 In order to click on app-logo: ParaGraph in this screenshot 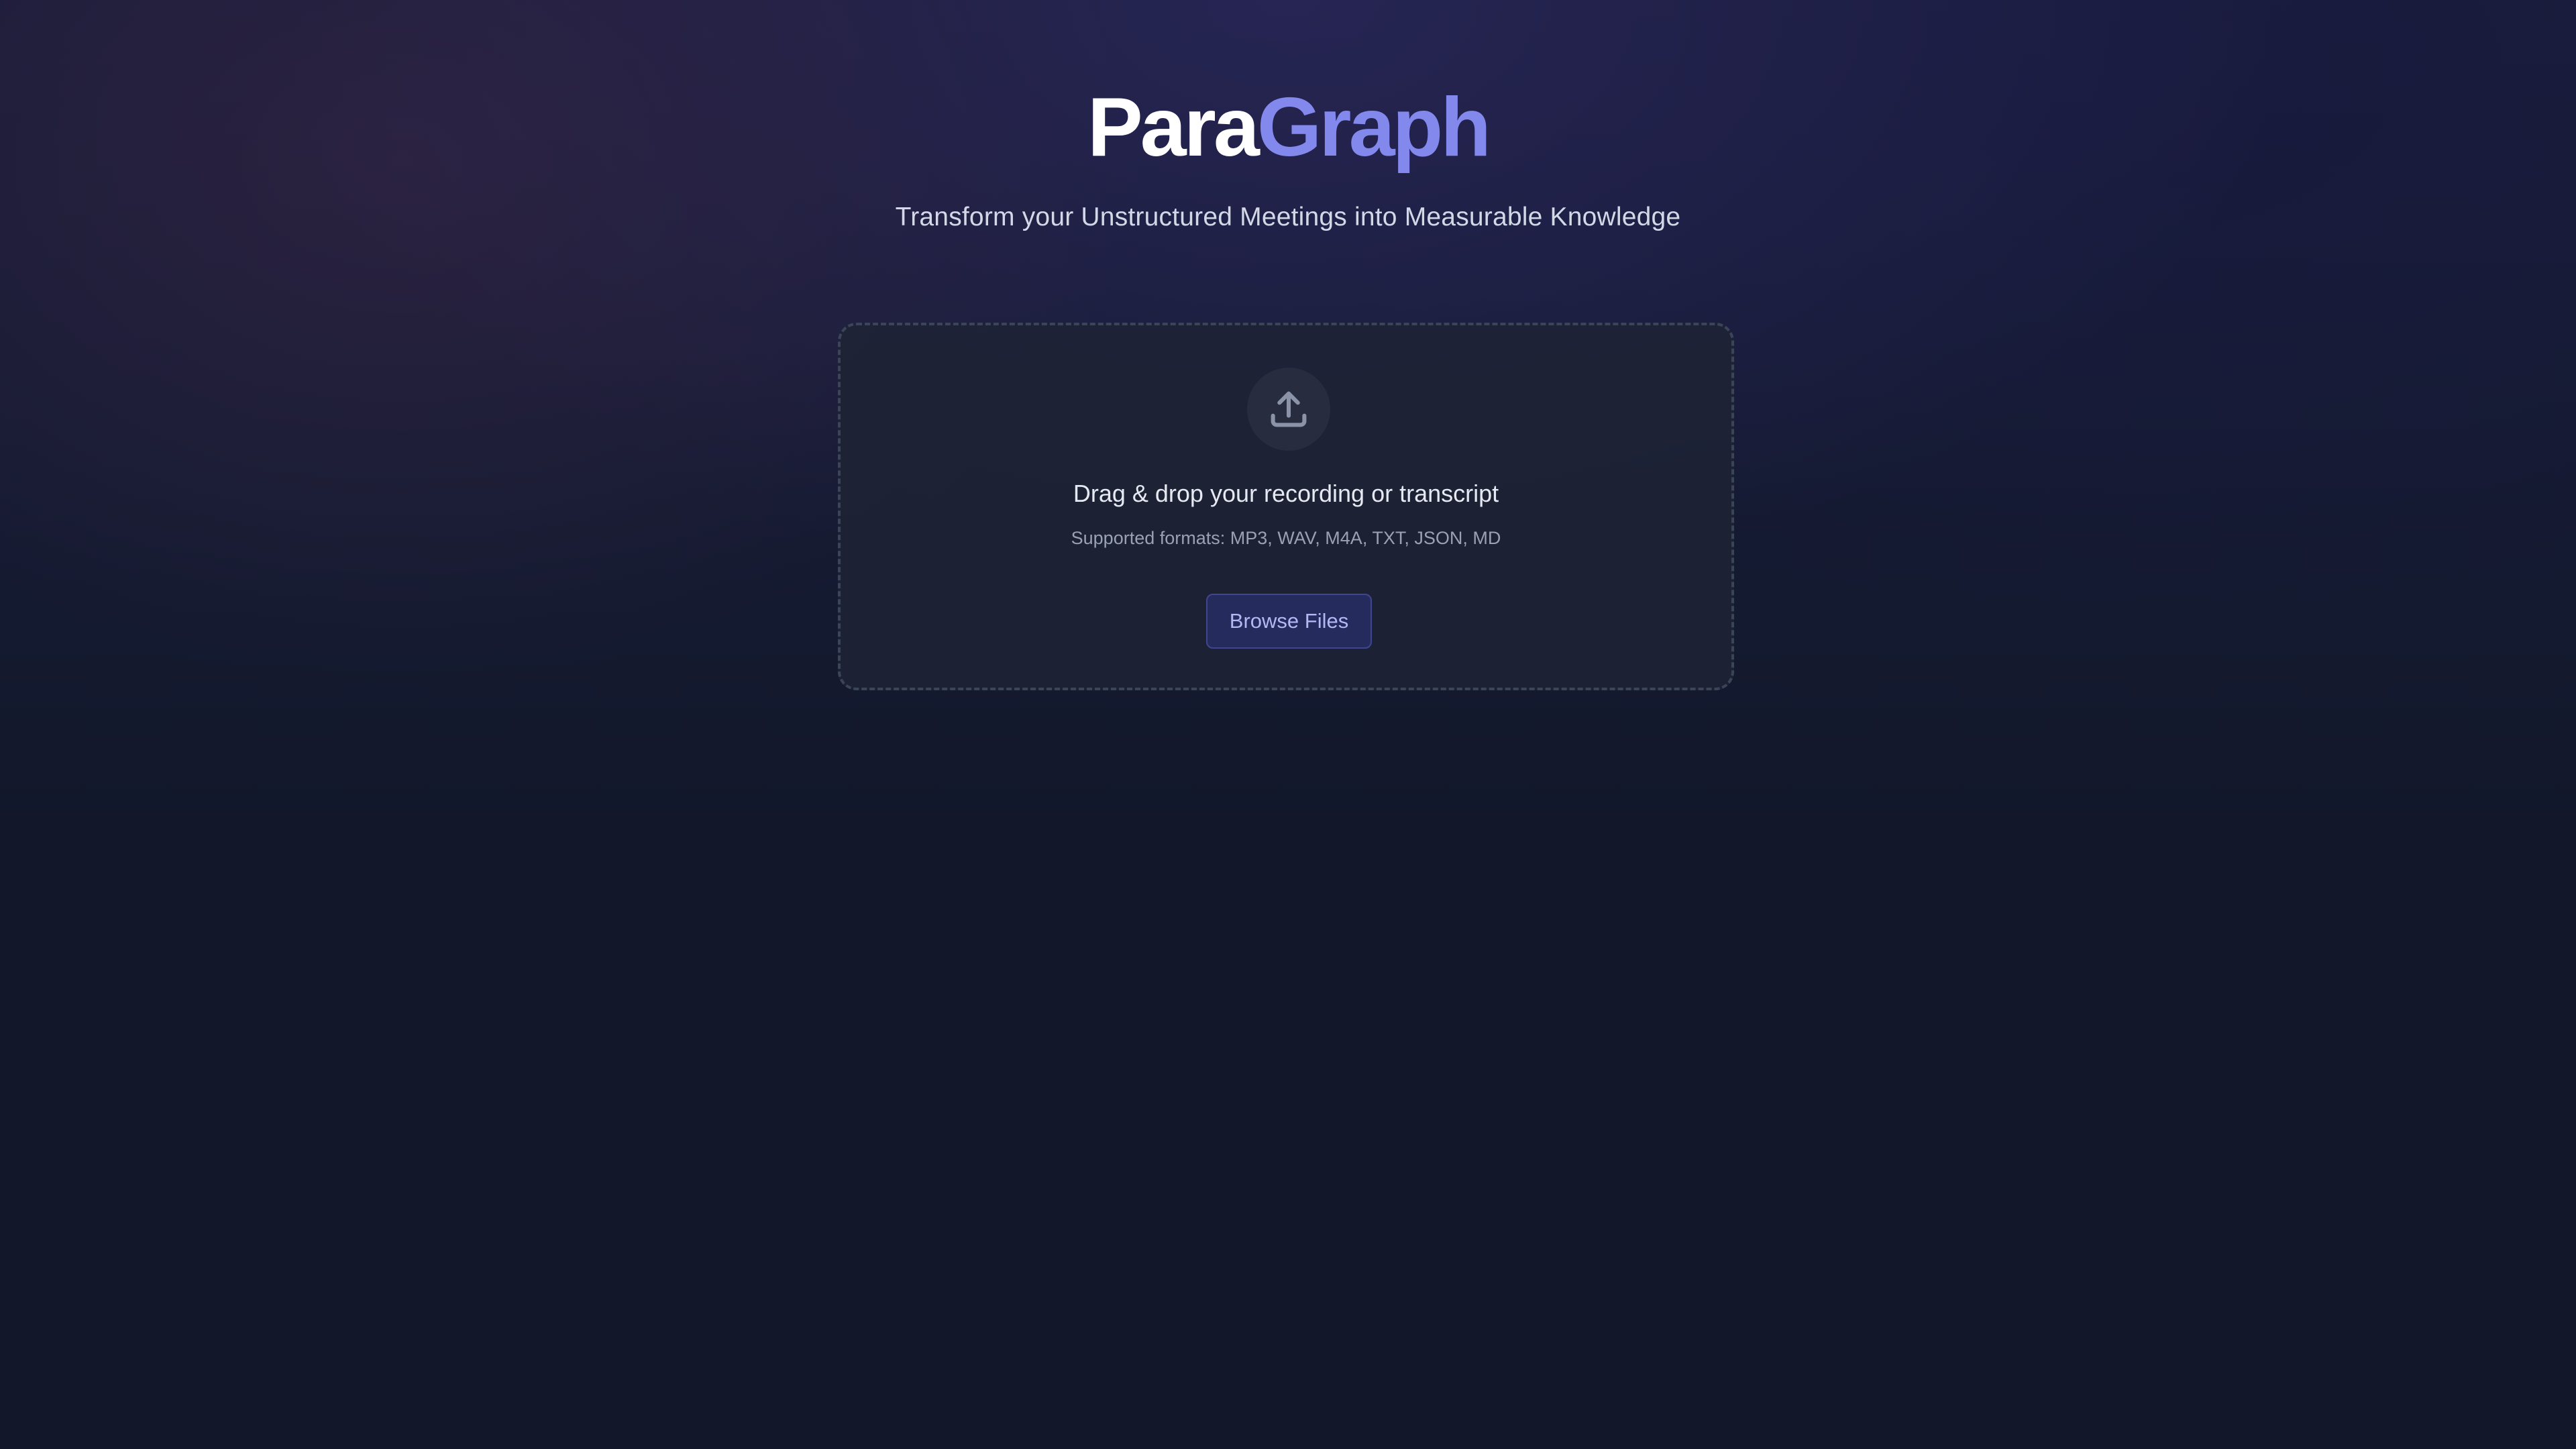, I will do `click(1288, 127)`.